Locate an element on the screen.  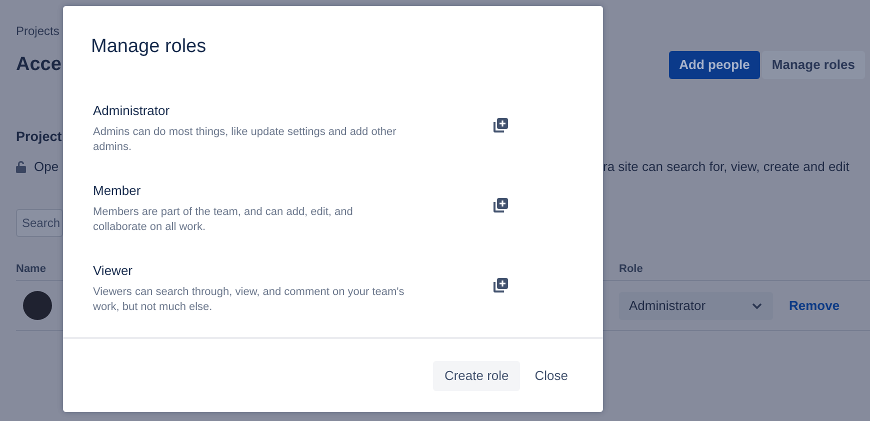
role-name: Administrator is located at coordinates (132, 110).